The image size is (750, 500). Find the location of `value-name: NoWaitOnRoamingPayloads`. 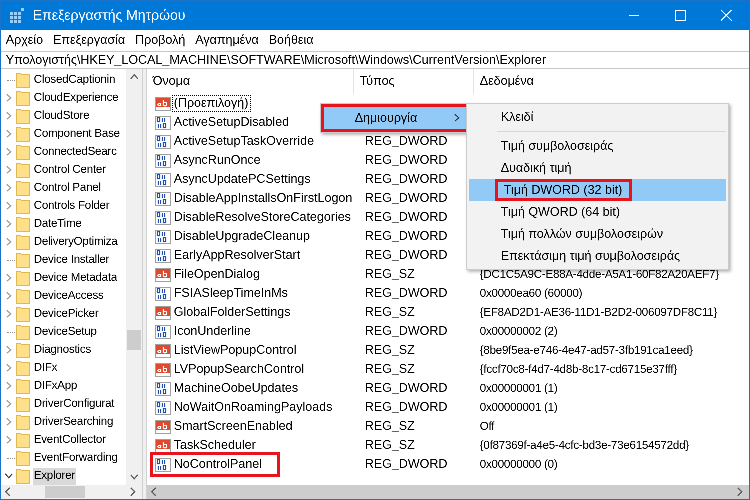

value-name: NoWaitOnRoamingPayloads is located at coordinates (253, 407).